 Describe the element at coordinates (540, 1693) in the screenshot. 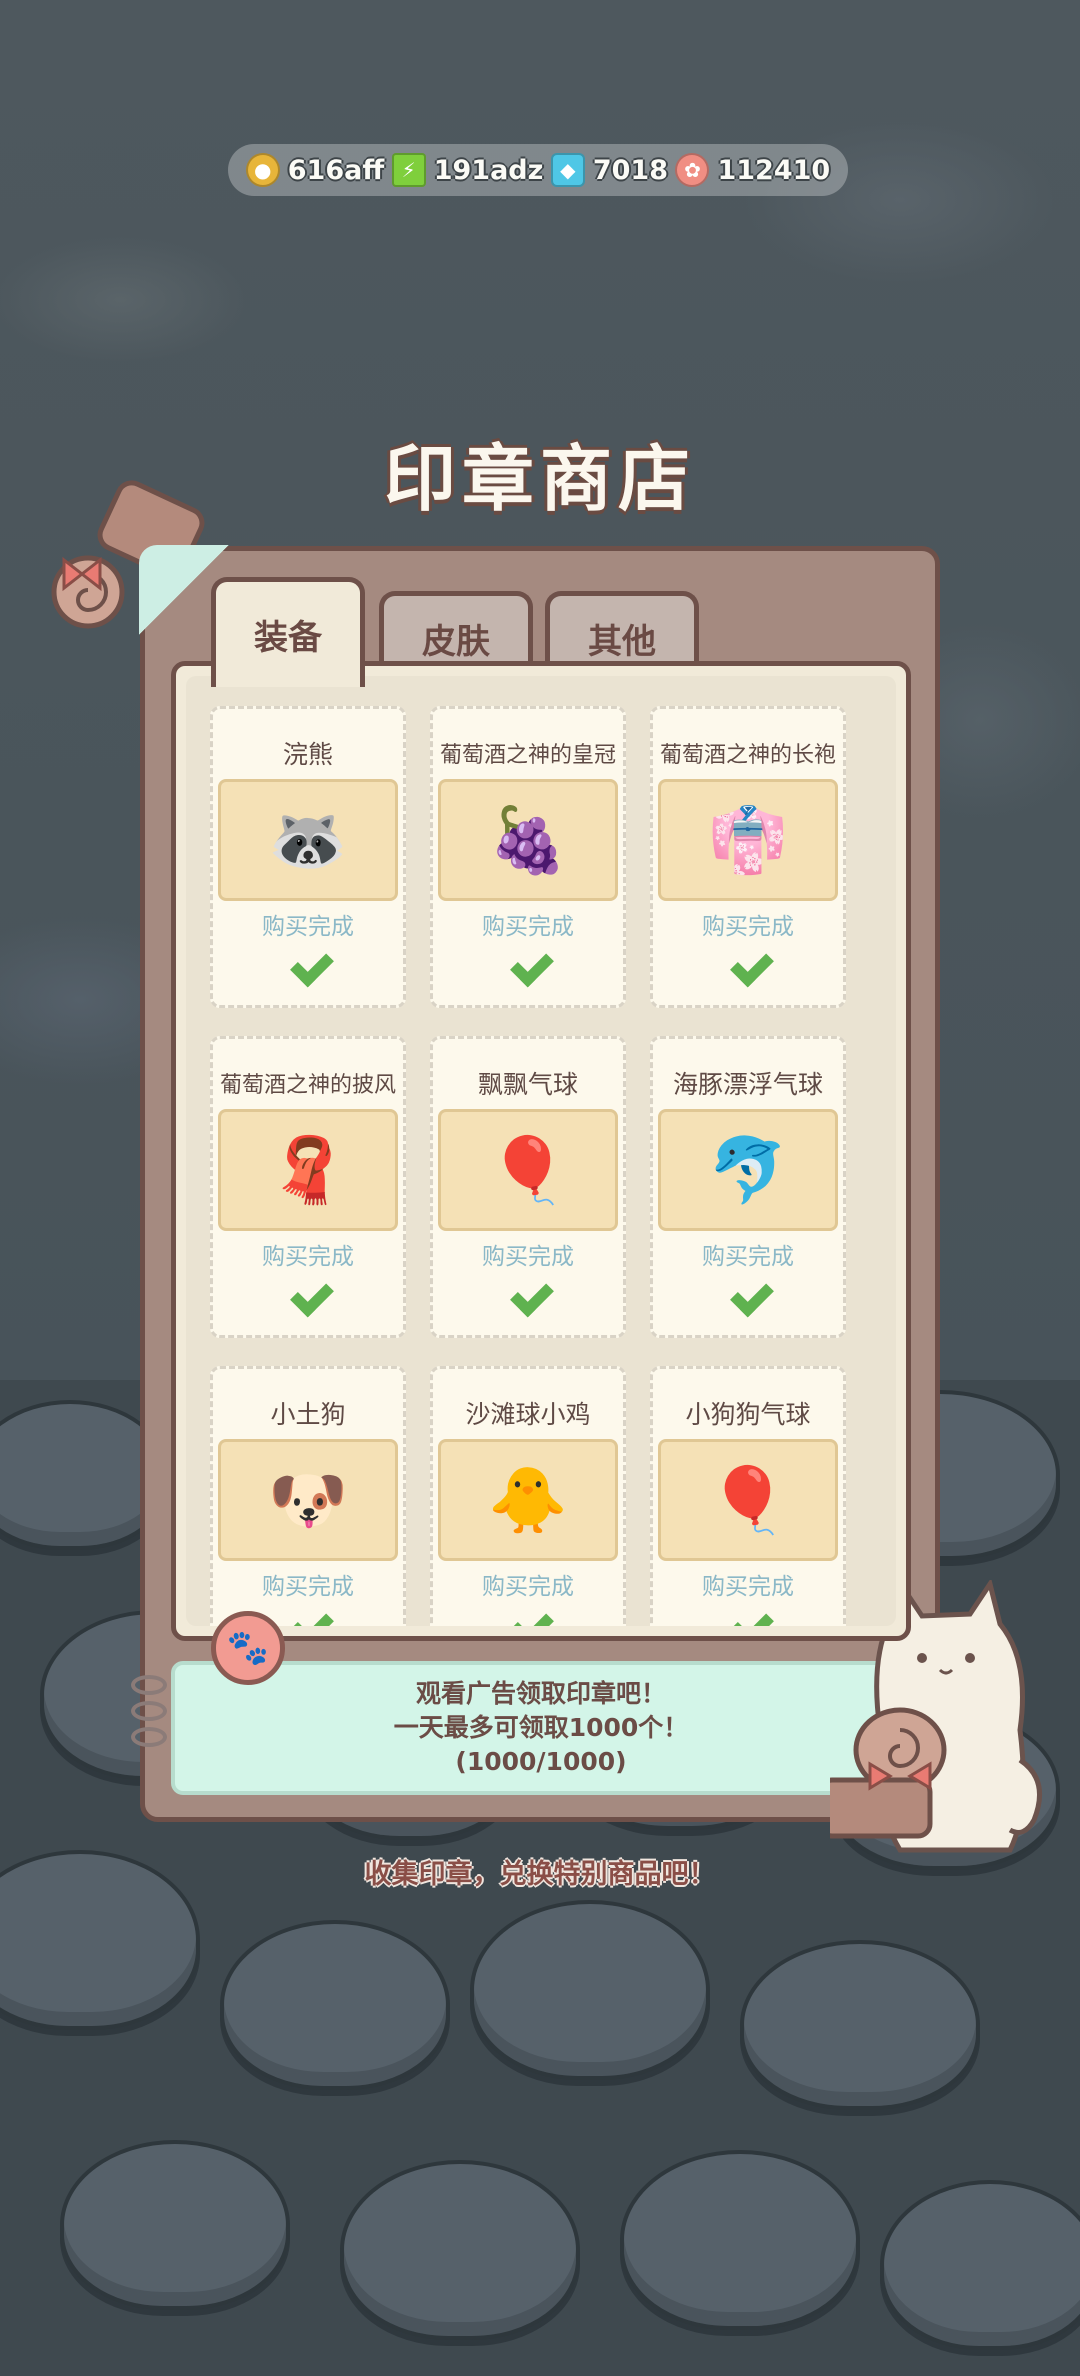

I see `ad-line: 观看广告领取印章吧！` at that location.